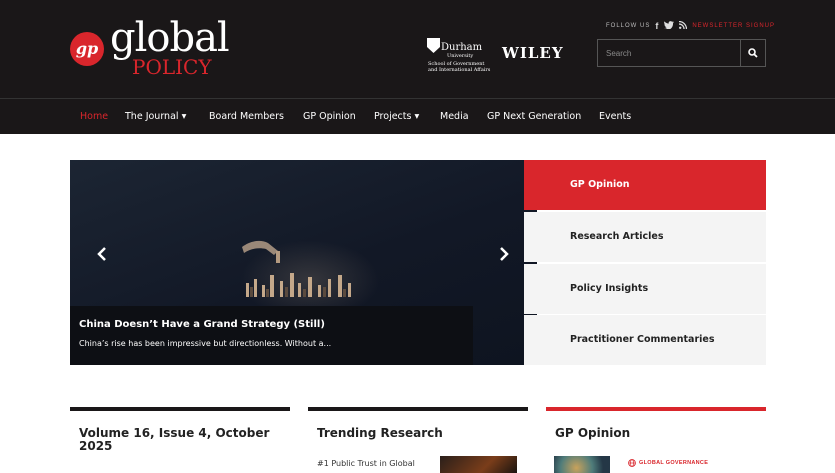 The width and height of the screenshot is (835, 473). Describe the element at coordinates (669, 26) in the screenshot. I see `twitter-icon` at that location.